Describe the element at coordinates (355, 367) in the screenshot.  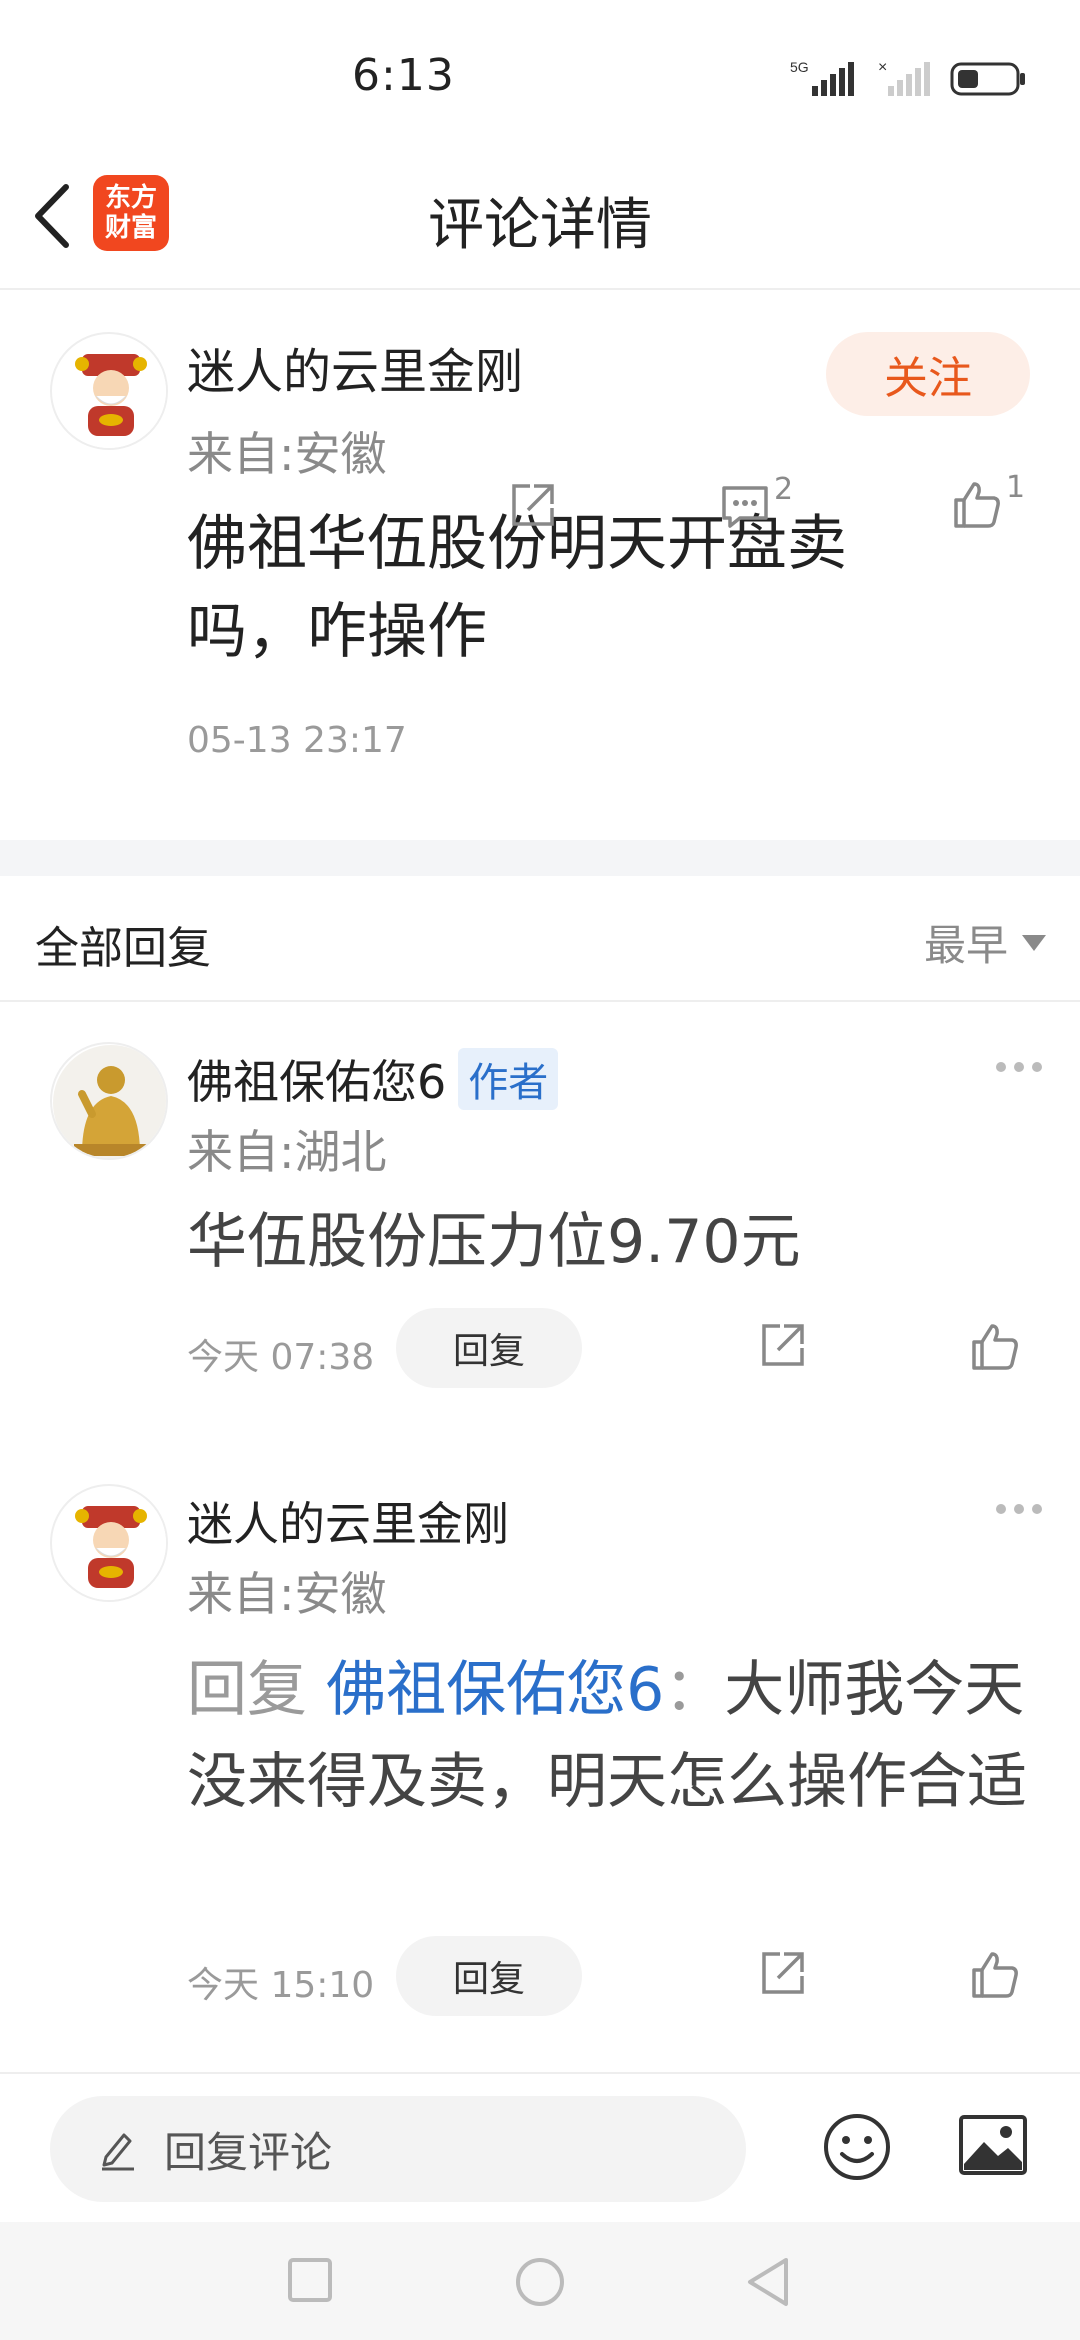
I see `author-name: 迷人的云里金刚` at that location.